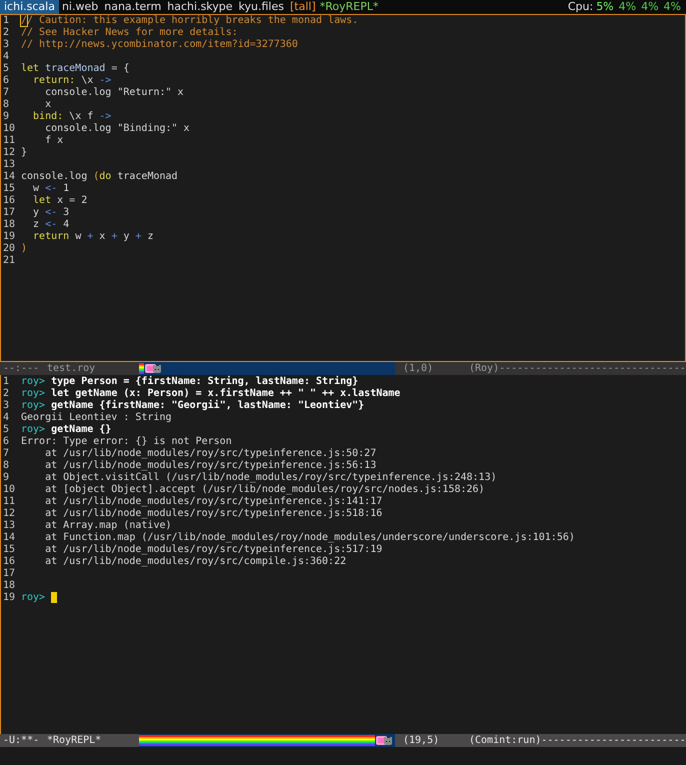 Image resolution: width=686 pixels, height=765 pixels. What do you see at coordinates (51, 225) in the screenshot?
I see `code-line: z <- 4` at bounding box center [51, 225].